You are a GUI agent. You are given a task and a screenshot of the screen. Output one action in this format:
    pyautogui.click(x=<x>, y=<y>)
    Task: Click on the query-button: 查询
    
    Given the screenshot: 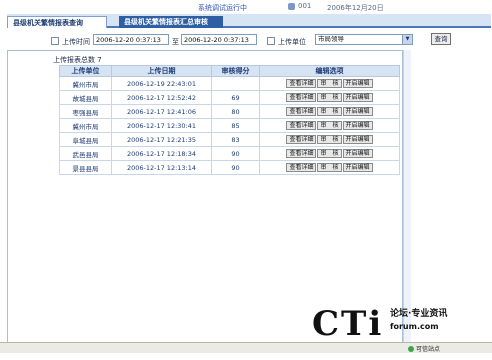 What is the action you would take?
    pyautogui.click(x=441, y=39)
    